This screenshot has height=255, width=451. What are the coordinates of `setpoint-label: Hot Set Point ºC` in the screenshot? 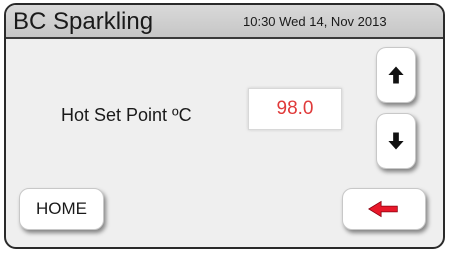 It's located at (126, 115).